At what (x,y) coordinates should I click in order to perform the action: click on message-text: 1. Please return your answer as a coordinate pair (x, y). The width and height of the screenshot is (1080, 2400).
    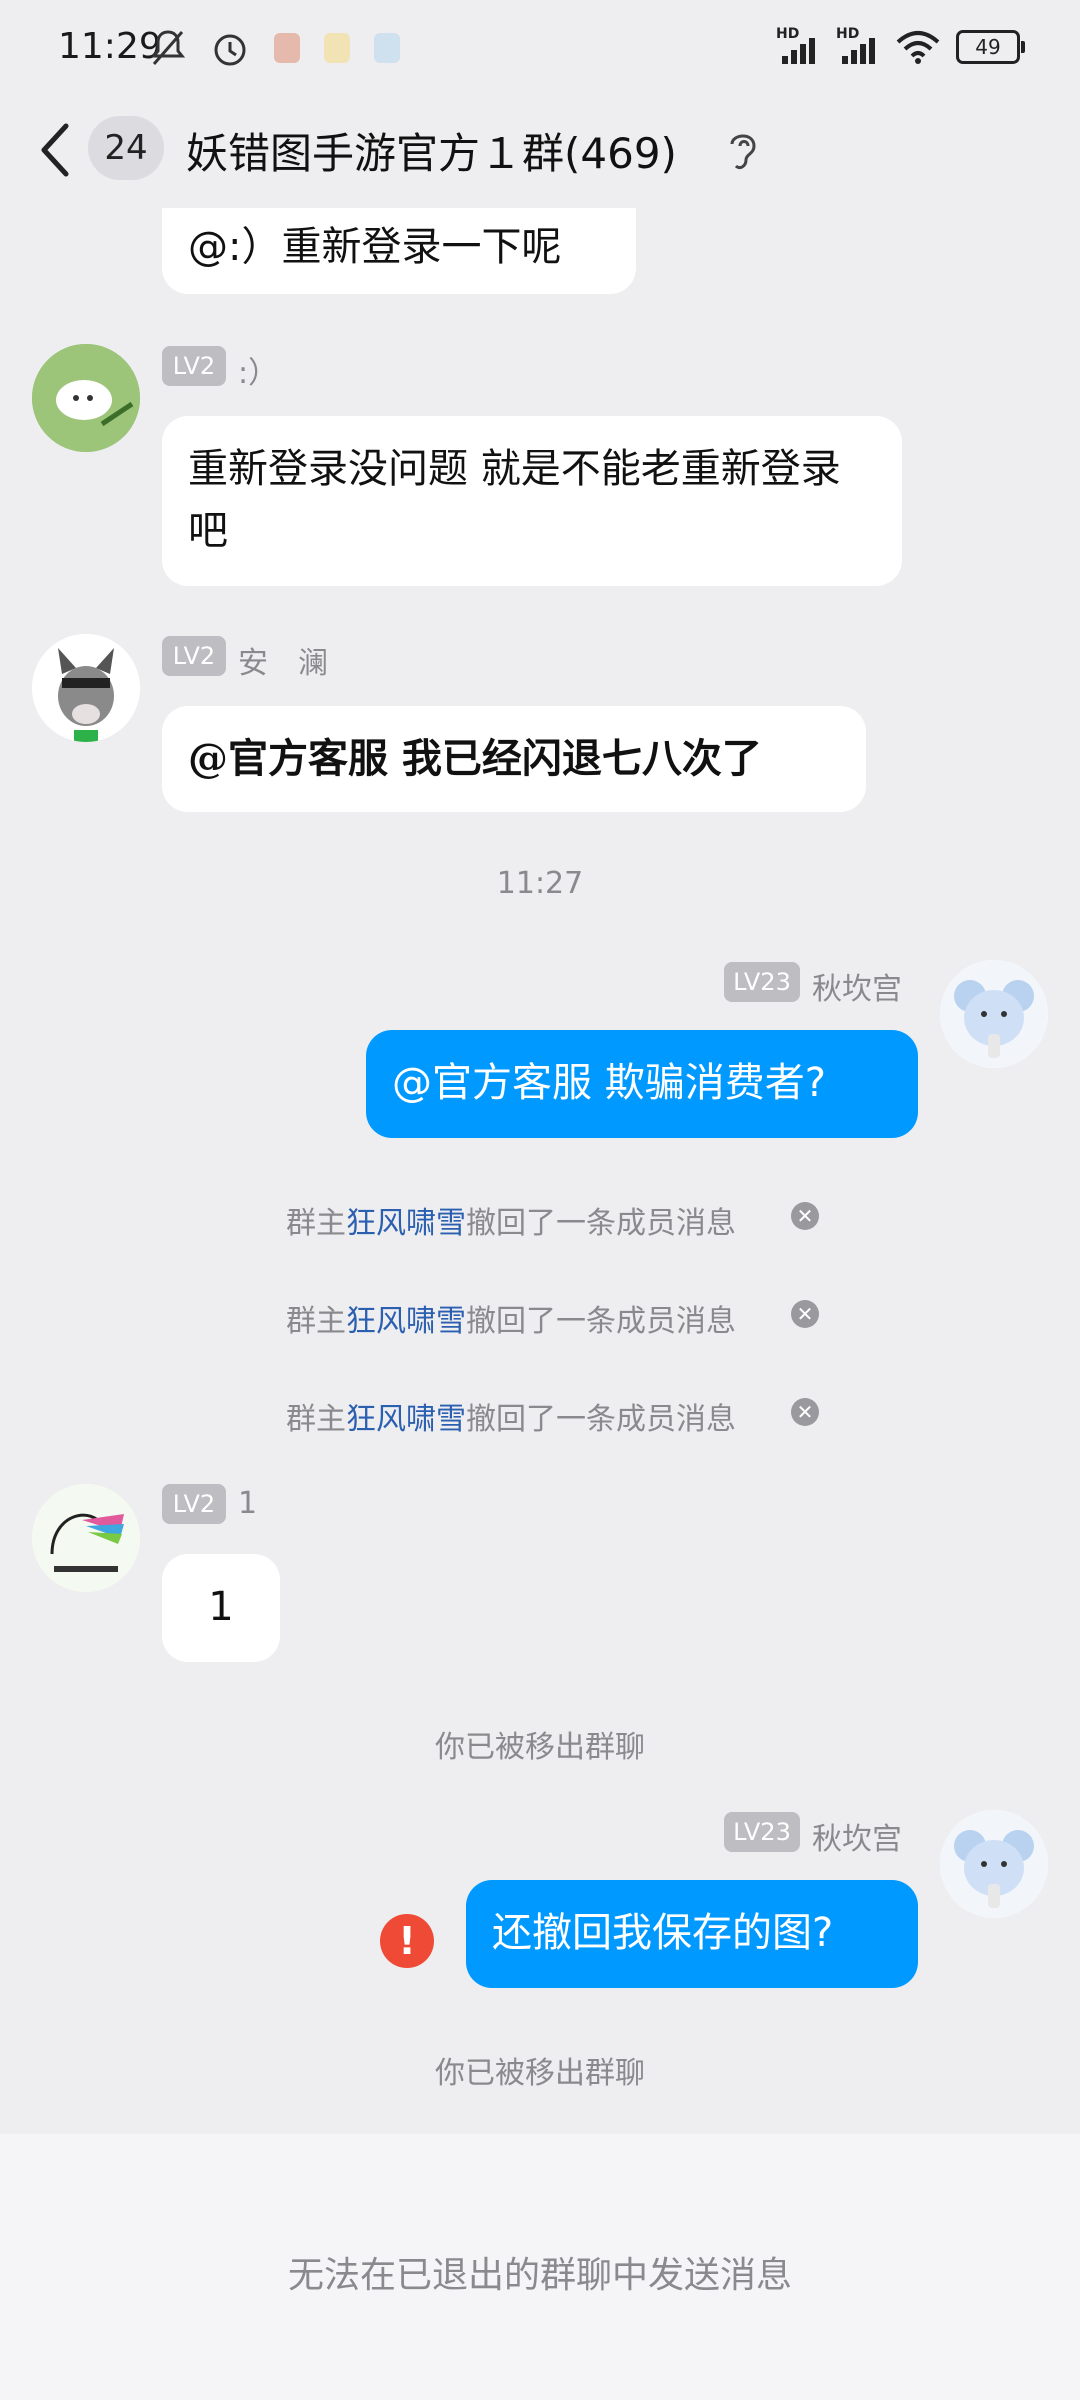
    Looking at the image, I should click on (221, 1607).